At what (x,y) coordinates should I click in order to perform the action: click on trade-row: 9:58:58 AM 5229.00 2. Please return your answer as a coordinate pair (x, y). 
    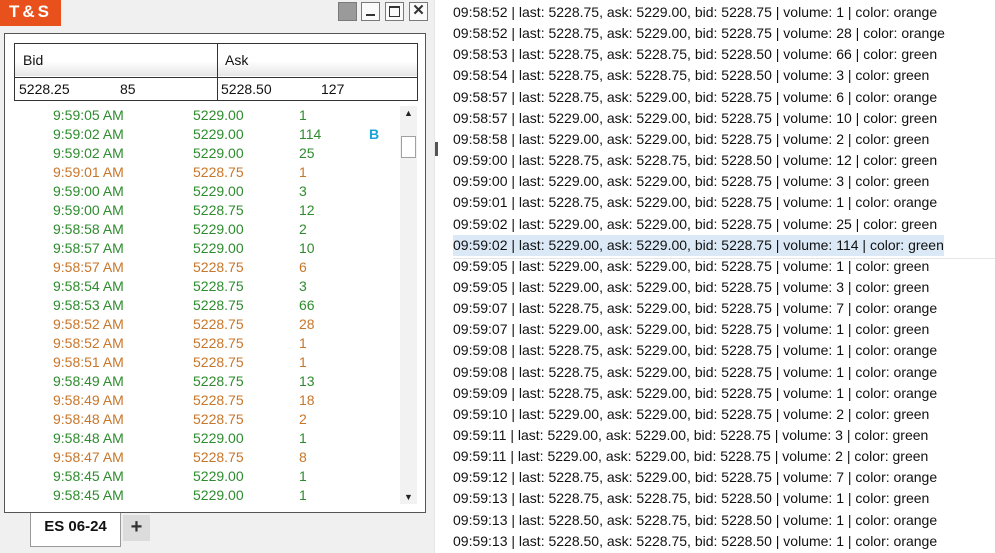
    Looking at the image, I should click on (202, 229).